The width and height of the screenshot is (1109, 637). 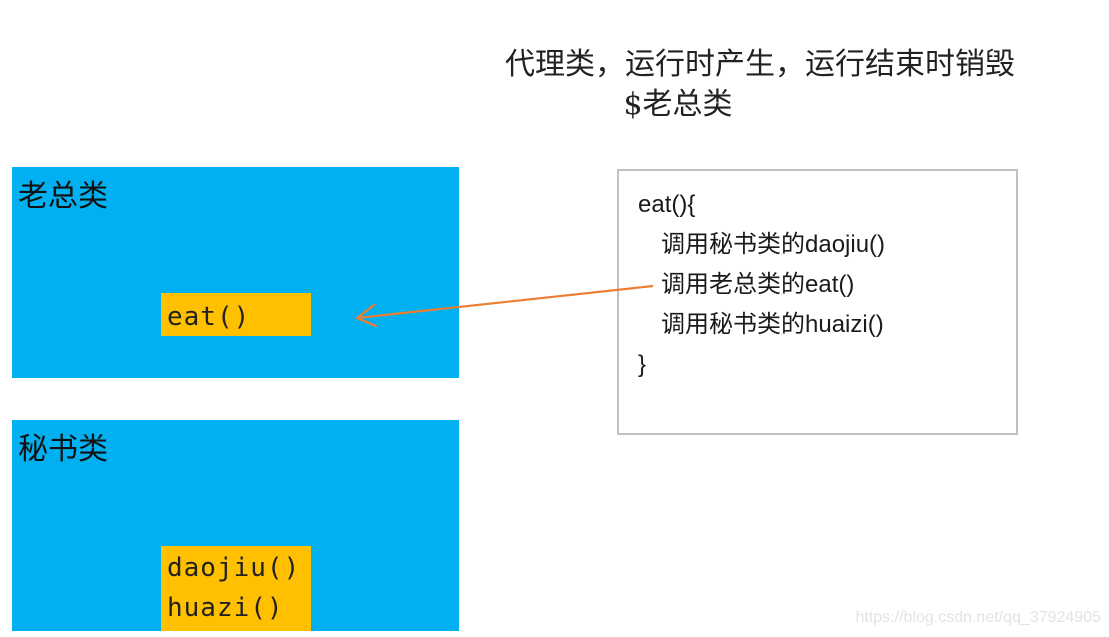 What do you see at coordinates (678, 104) in the screenshot?
I see `proxy-caption-line2: $老总类` at bounding box center [678, 104].